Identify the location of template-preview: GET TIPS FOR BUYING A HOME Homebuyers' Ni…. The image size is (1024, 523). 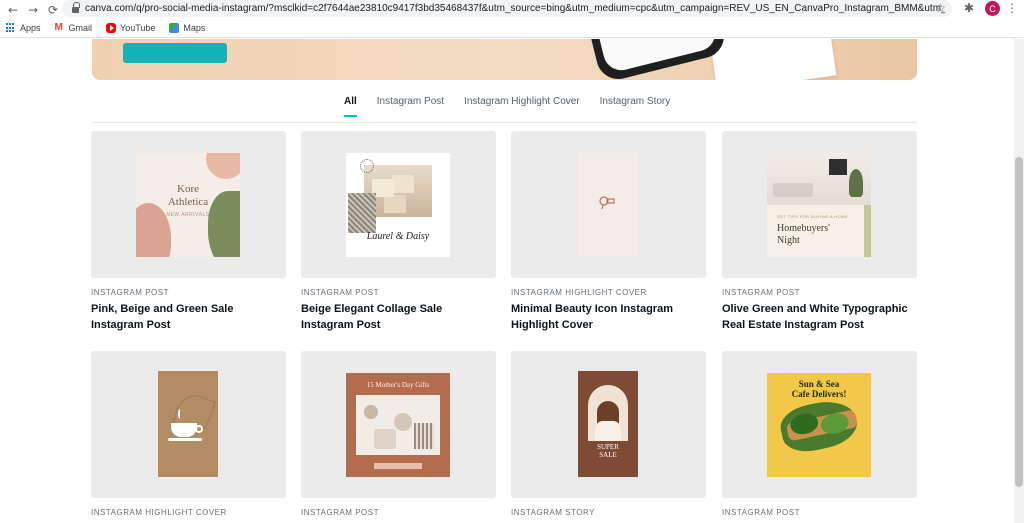
(819, 205).